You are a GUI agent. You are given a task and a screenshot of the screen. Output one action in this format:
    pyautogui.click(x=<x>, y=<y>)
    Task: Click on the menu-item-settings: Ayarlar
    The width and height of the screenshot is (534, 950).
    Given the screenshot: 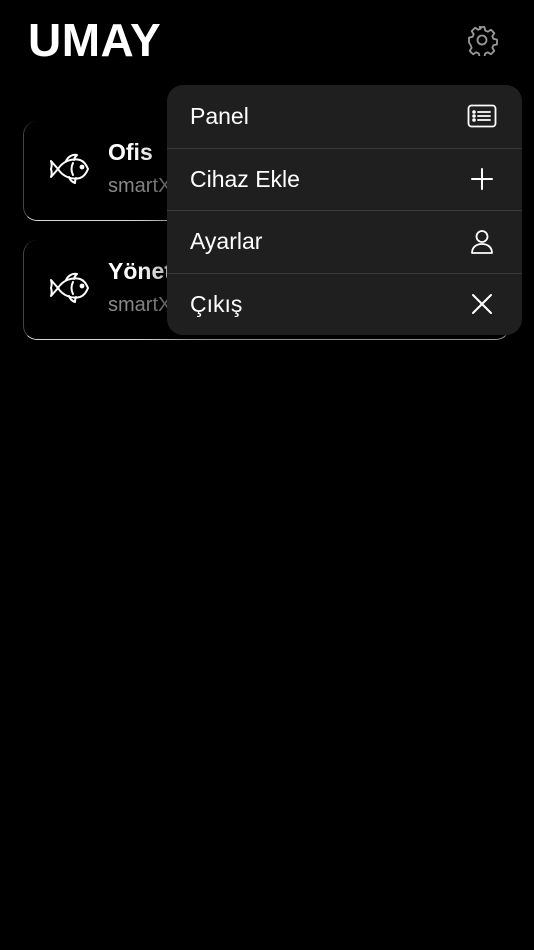 What is the action you would take?
    pyautogui.click(x=344, y=241)
    